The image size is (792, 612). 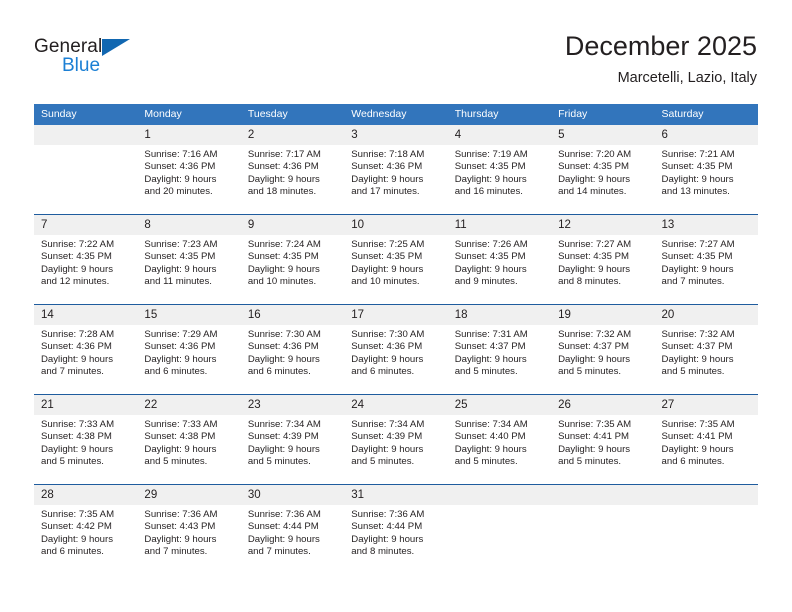 What do you see at coordinates (86, 225) in the screenshot?
I see `day-number: 7` at bounding box center [86, 225].